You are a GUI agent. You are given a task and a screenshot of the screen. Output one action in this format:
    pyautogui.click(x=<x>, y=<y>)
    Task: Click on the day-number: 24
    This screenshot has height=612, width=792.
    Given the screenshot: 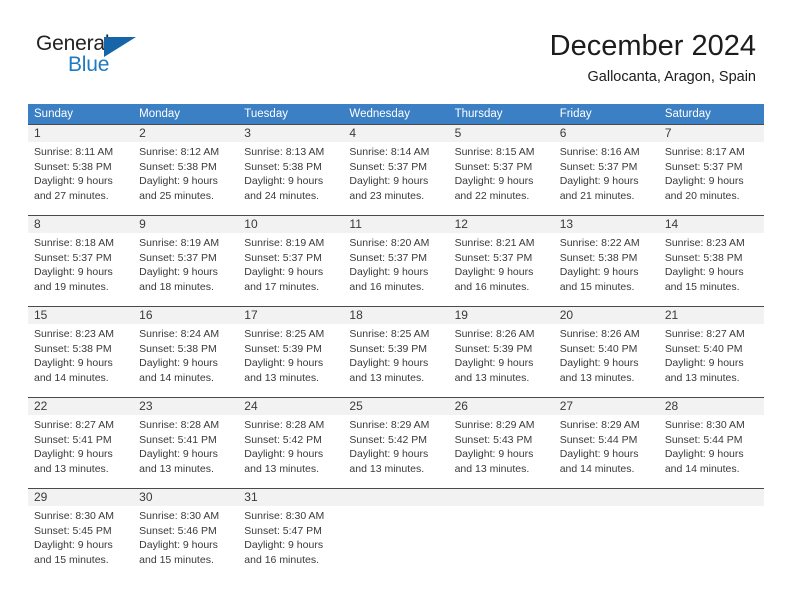 What is the action you would take?
    pyautogui.click(x=290, y=406)
    